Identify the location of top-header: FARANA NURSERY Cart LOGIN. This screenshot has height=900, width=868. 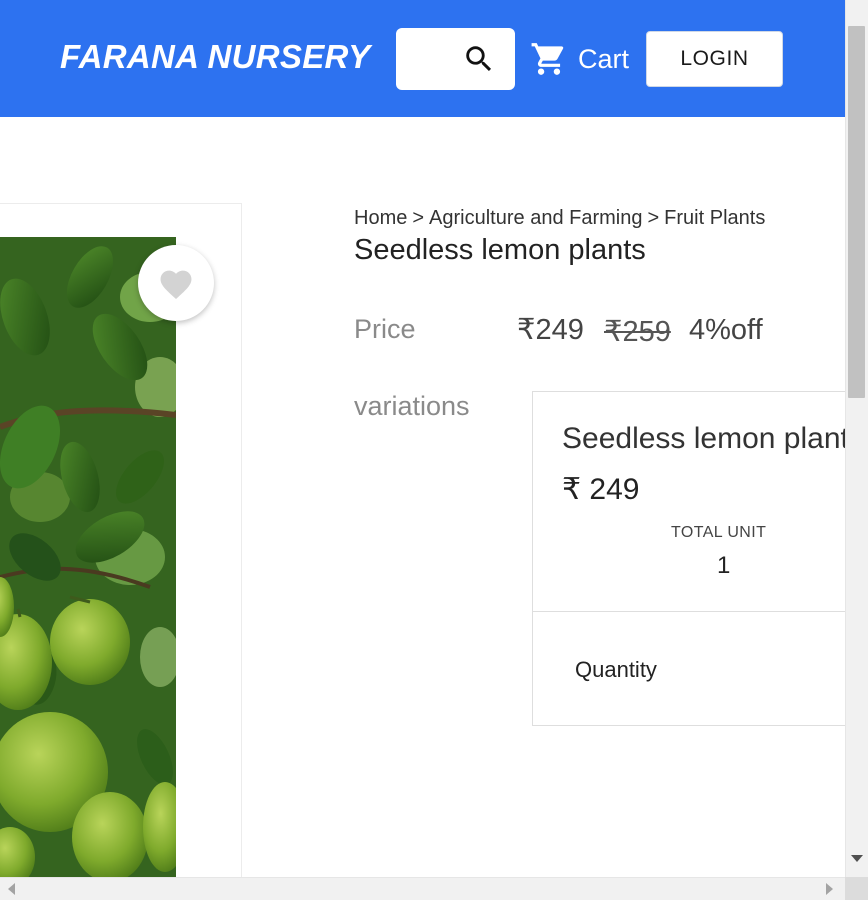
(422, 58).